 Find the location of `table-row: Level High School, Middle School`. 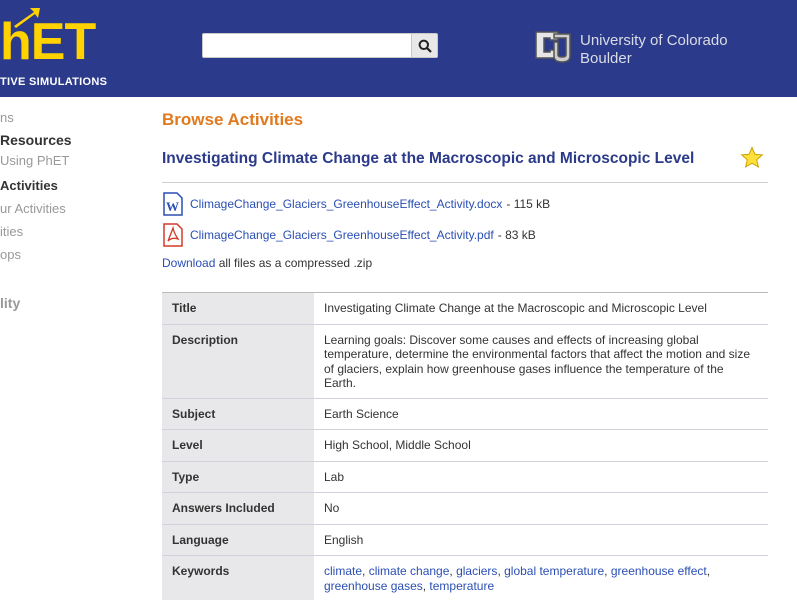

table-row: Level High School, Middle School is located at coordinates (465, 446).